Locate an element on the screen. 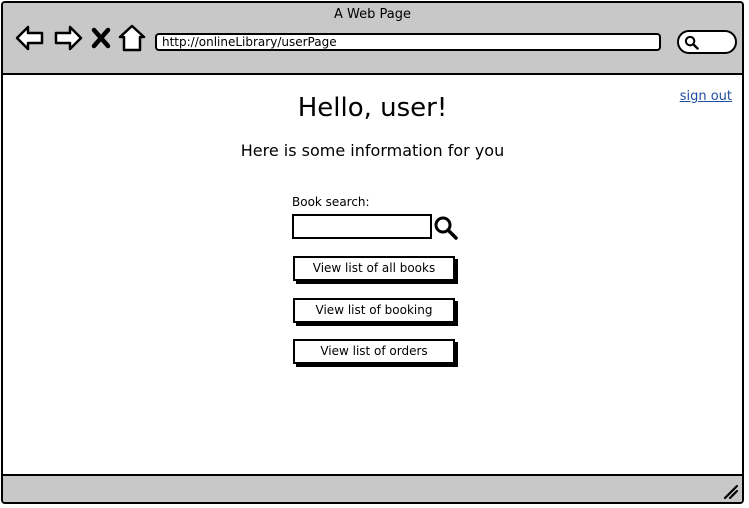  book-search-input is located at coordinates (362, 226).